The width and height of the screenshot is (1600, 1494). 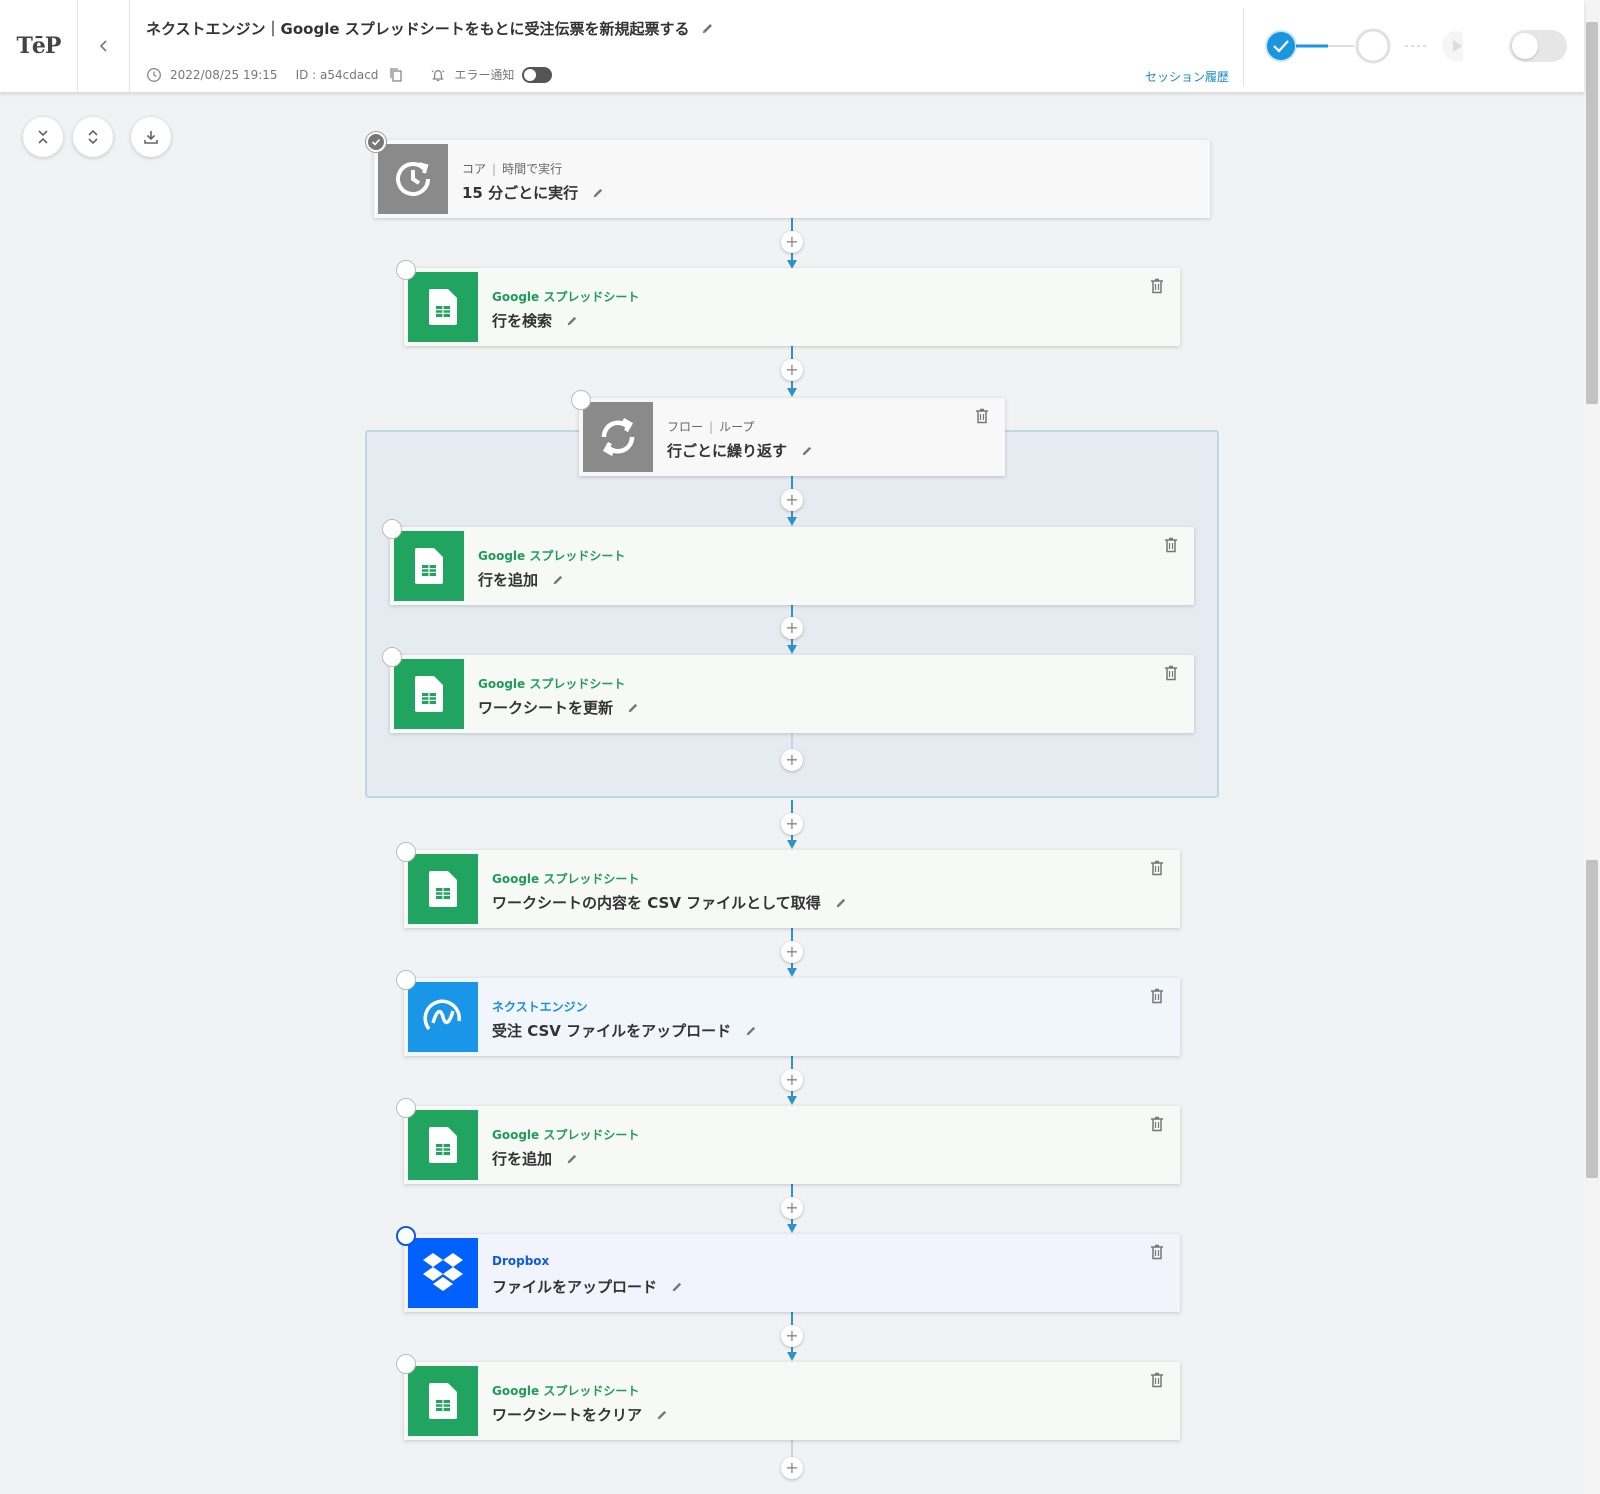 What do you see at coordinates (1538, 46) in the screenshot?
I see `workflow-enable-toggle` at bounding box center [1538, 46].